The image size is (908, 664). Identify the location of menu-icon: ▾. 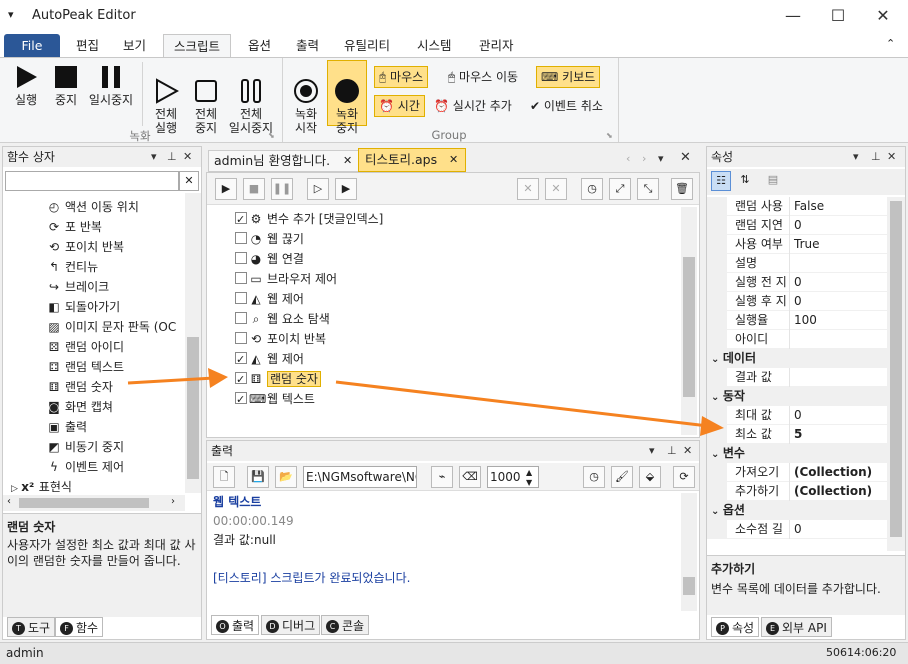
(11, 14).